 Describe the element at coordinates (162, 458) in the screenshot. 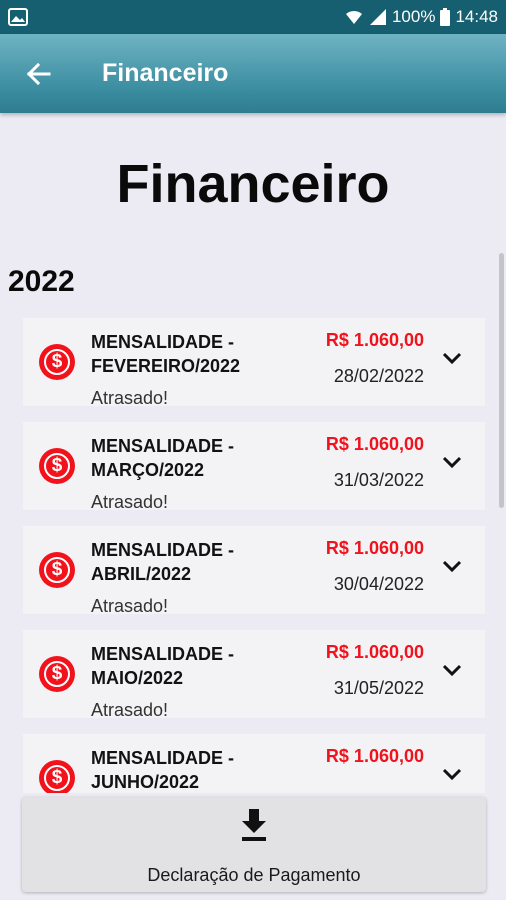

I see `payment-title: MENSALIDADE - MARÇO/2022` at that location.